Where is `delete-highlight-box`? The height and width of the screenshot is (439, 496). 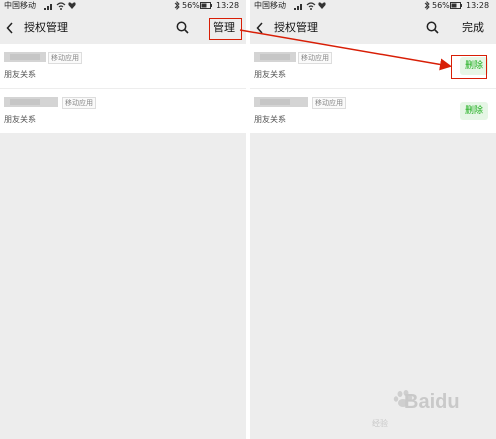
delete-highlight-box is located at coordinates (469, 67).